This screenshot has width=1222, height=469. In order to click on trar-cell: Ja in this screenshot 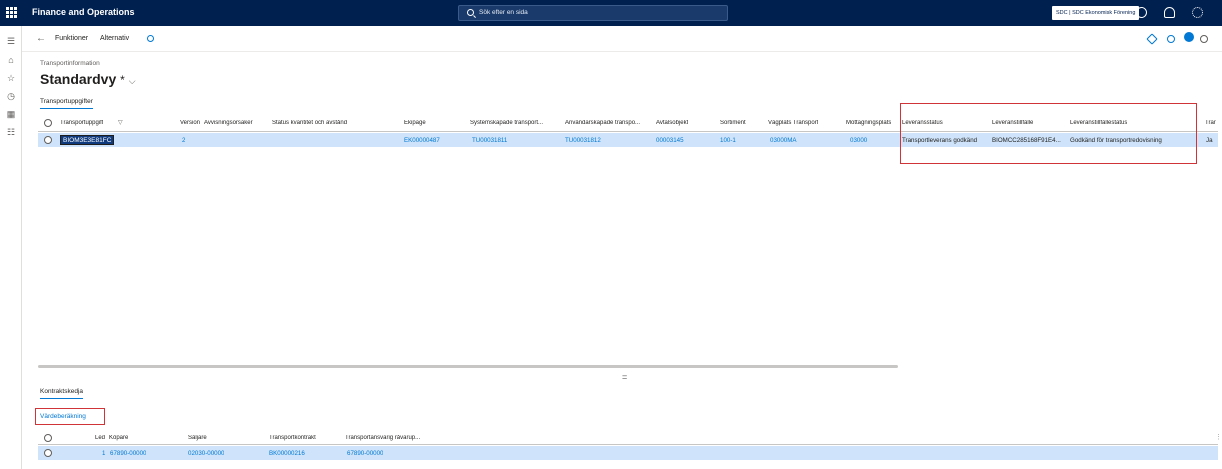, I will do `click(1209, 140)`.